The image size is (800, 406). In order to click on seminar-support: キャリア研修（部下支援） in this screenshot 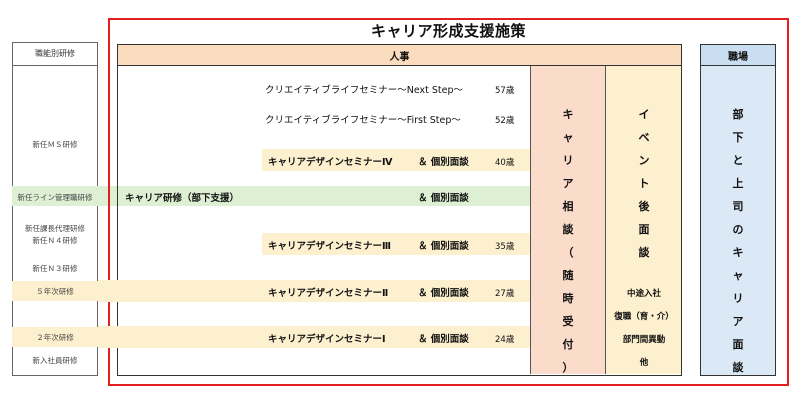, I will do `click(182, 198)`.